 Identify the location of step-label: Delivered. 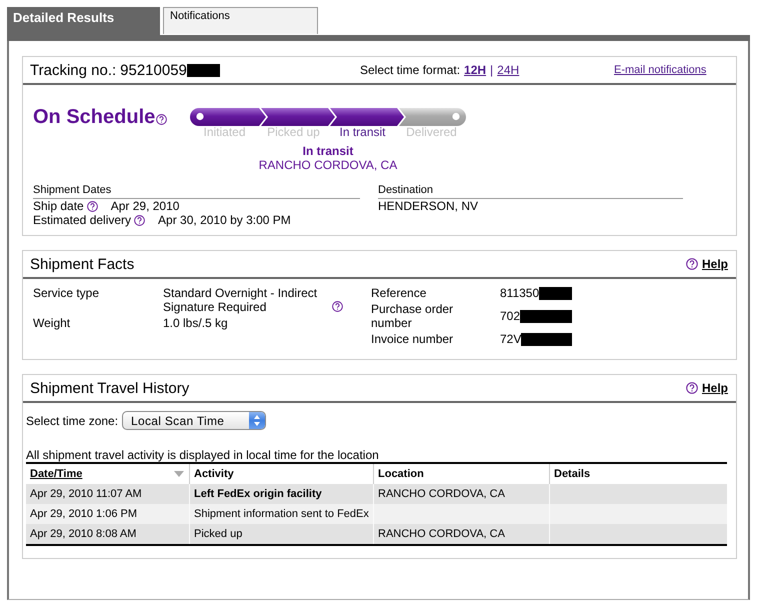
(431, 132).